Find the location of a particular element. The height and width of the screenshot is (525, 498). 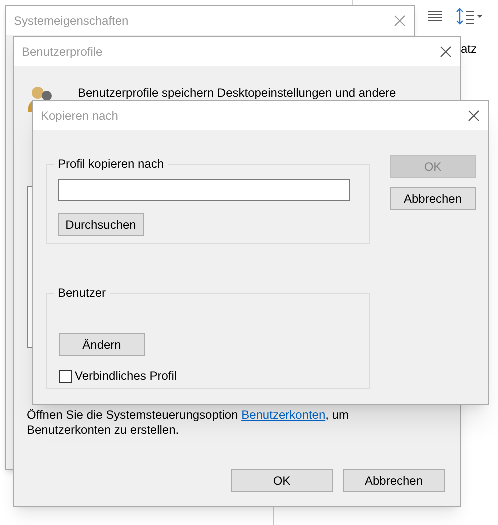

dialog-button: Ändern is located at coordinates (102, 344).